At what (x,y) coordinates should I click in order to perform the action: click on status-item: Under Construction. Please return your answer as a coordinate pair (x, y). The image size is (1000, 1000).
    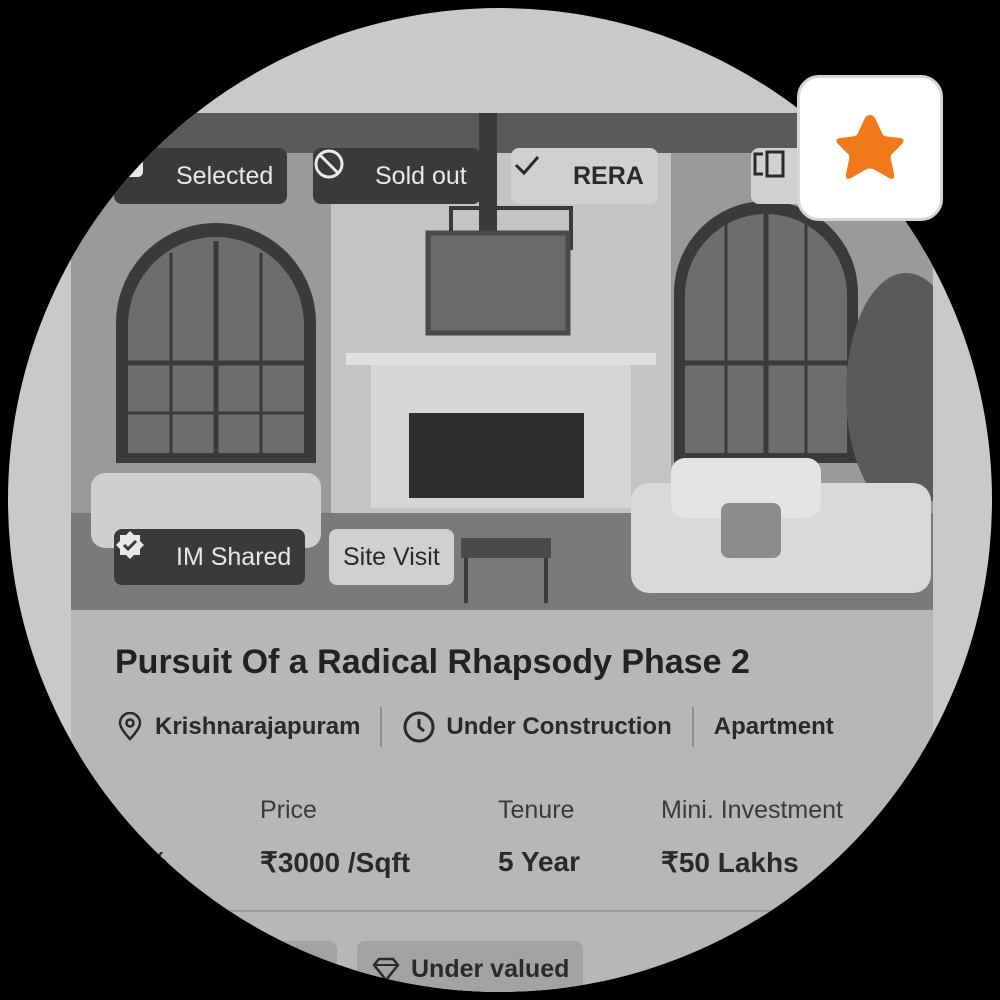
    Looking at the image, I should click on (537, 727).